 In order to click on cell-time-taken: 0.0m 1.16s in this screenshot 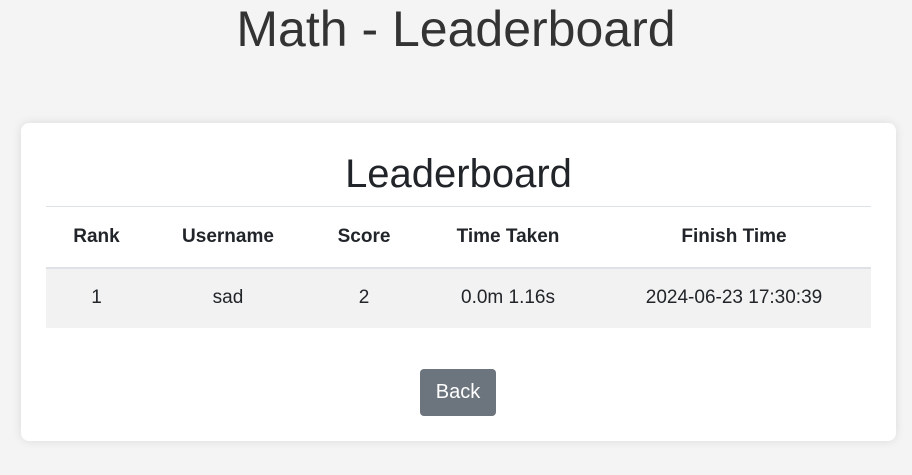, I will do `click(508, 297)`.